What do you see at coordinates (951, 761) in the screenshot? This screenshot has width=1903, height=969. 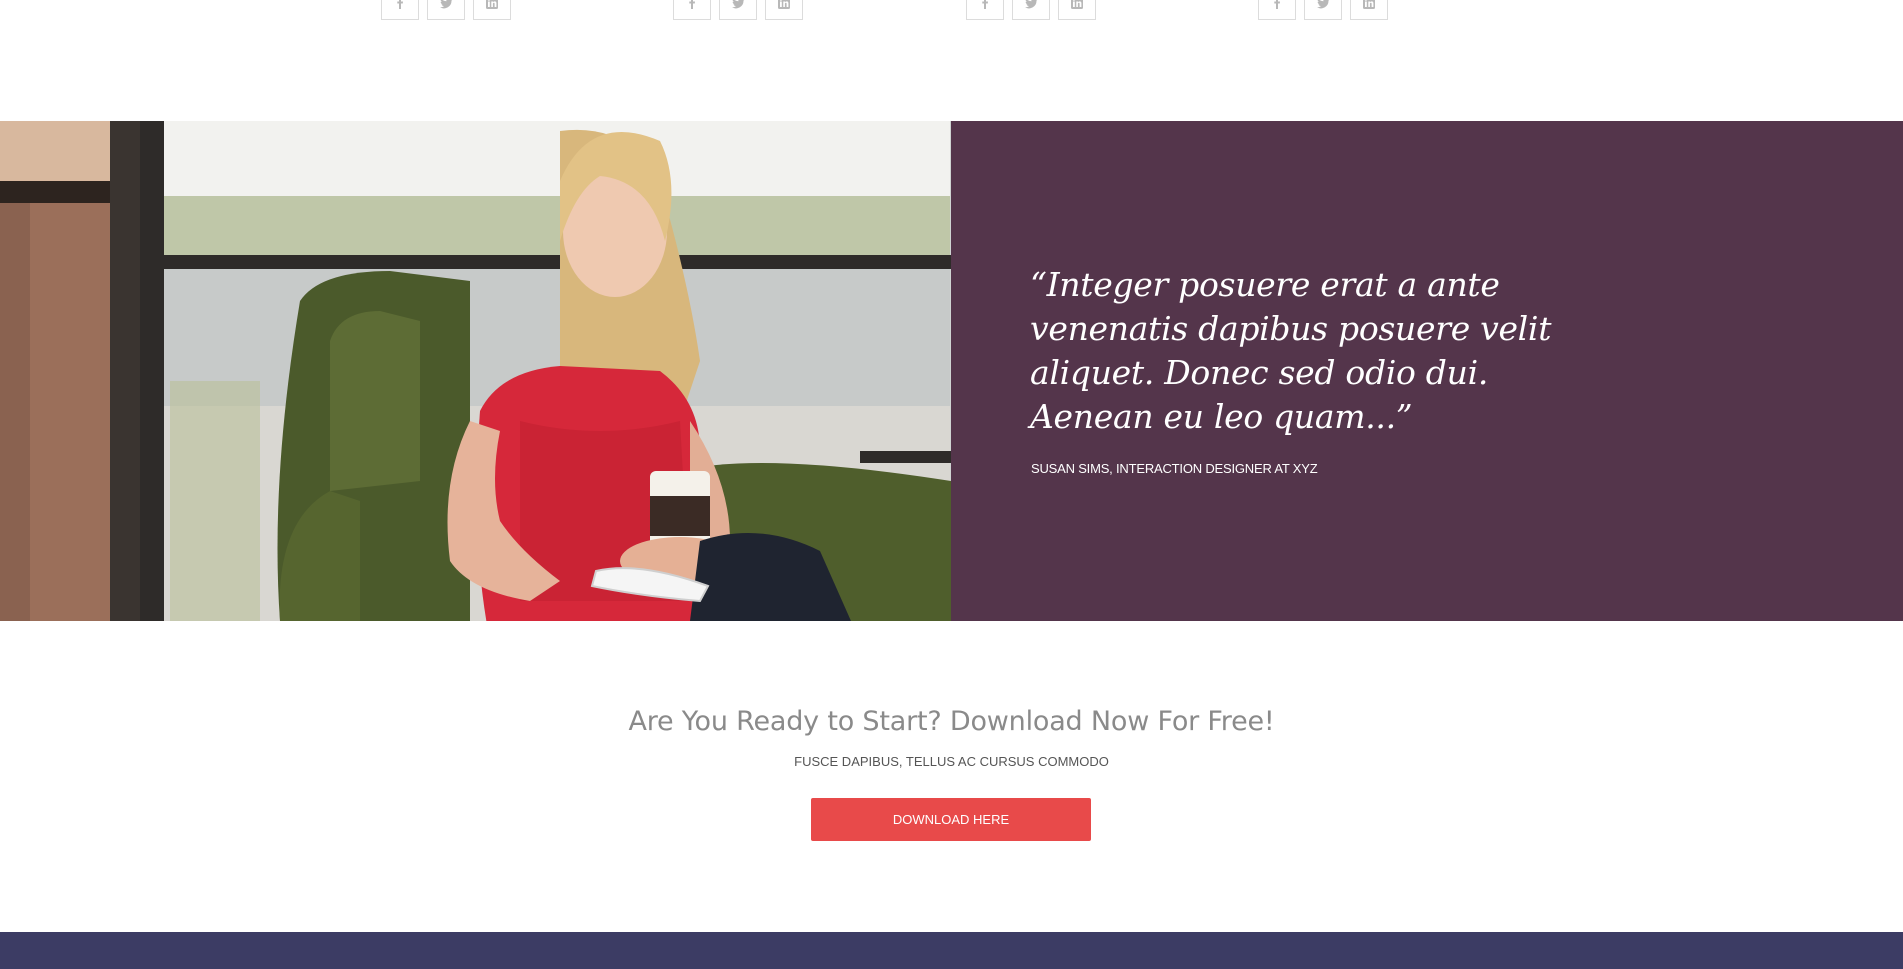 I see `cta-subtitle: FUSCE DAPIBUS, TELLUS AC CURSUS COMMODO` at bounding box center [951, 761].